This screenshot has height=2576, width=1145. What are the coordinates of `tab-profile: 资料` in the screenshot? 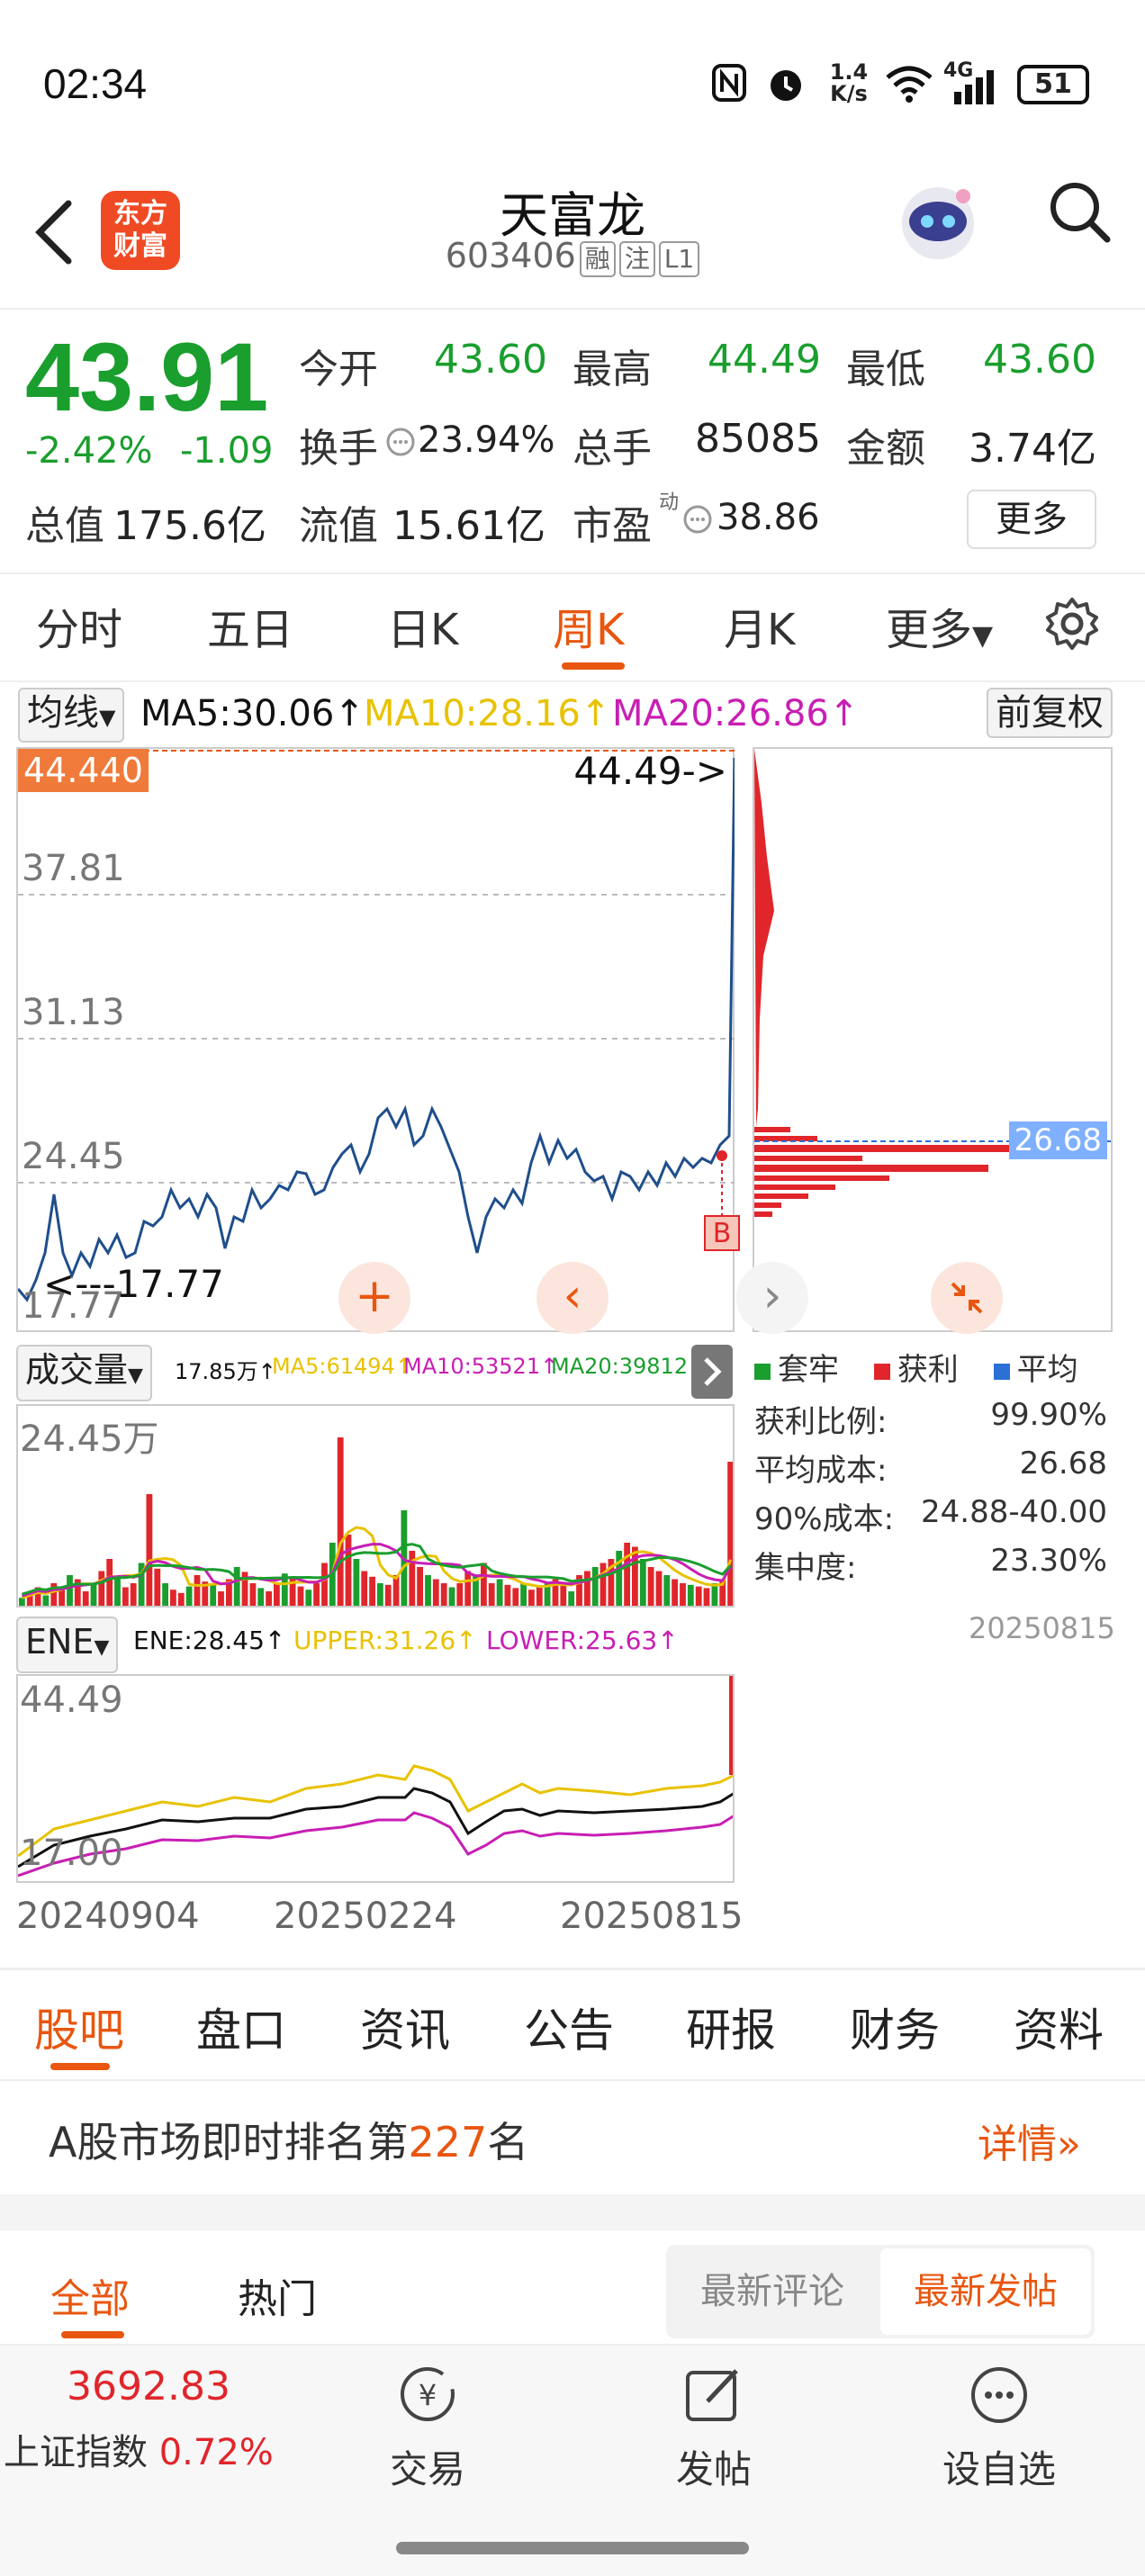 It's located at (1059, 2027).